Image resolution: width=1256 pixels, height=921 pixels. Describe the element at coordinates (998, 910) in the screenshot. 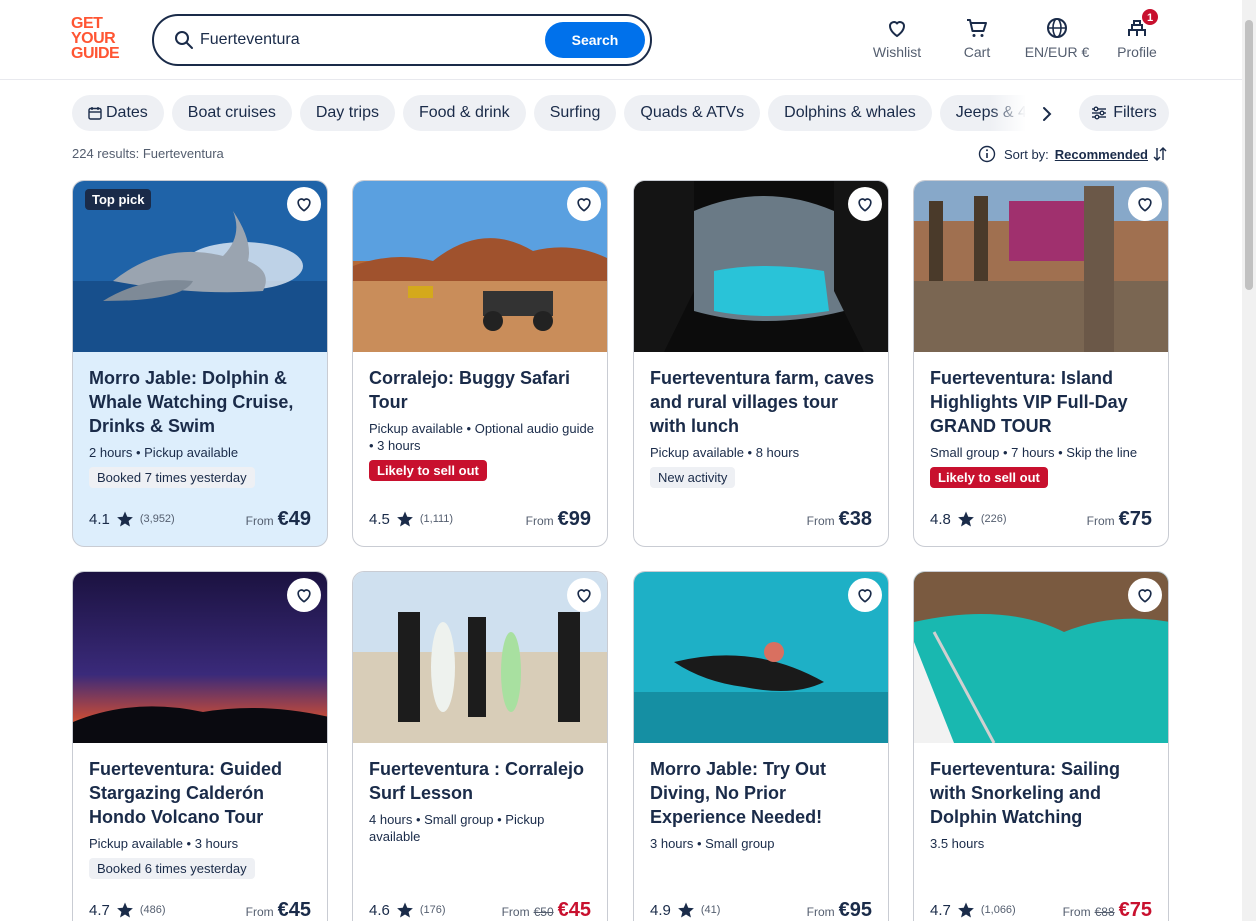

I see `review-count: (1,066)` at that location.